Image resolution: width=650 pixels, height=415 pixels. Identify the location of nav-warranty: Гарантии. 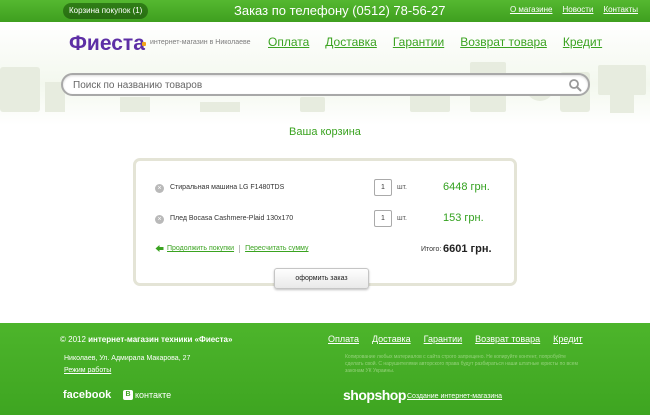
(418, 42).